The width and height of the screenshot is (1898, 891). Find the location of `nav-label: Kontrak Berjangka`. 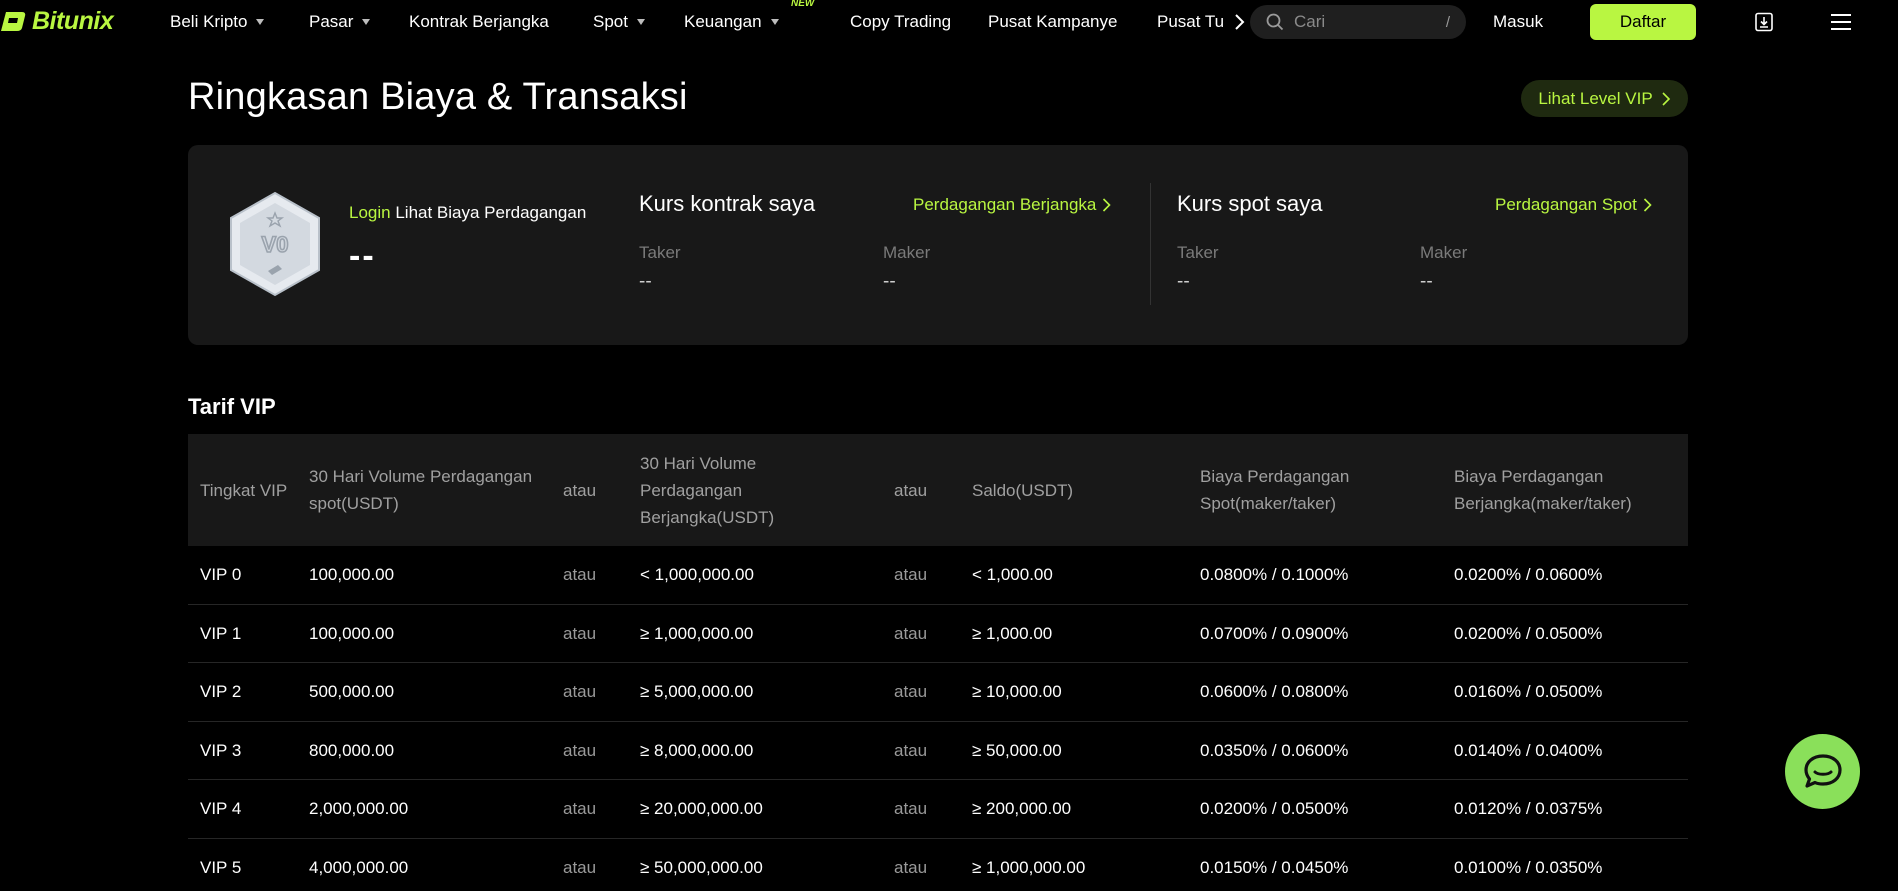

nav-label: Kontrak Berjangka is located at coordinates (479, 21).